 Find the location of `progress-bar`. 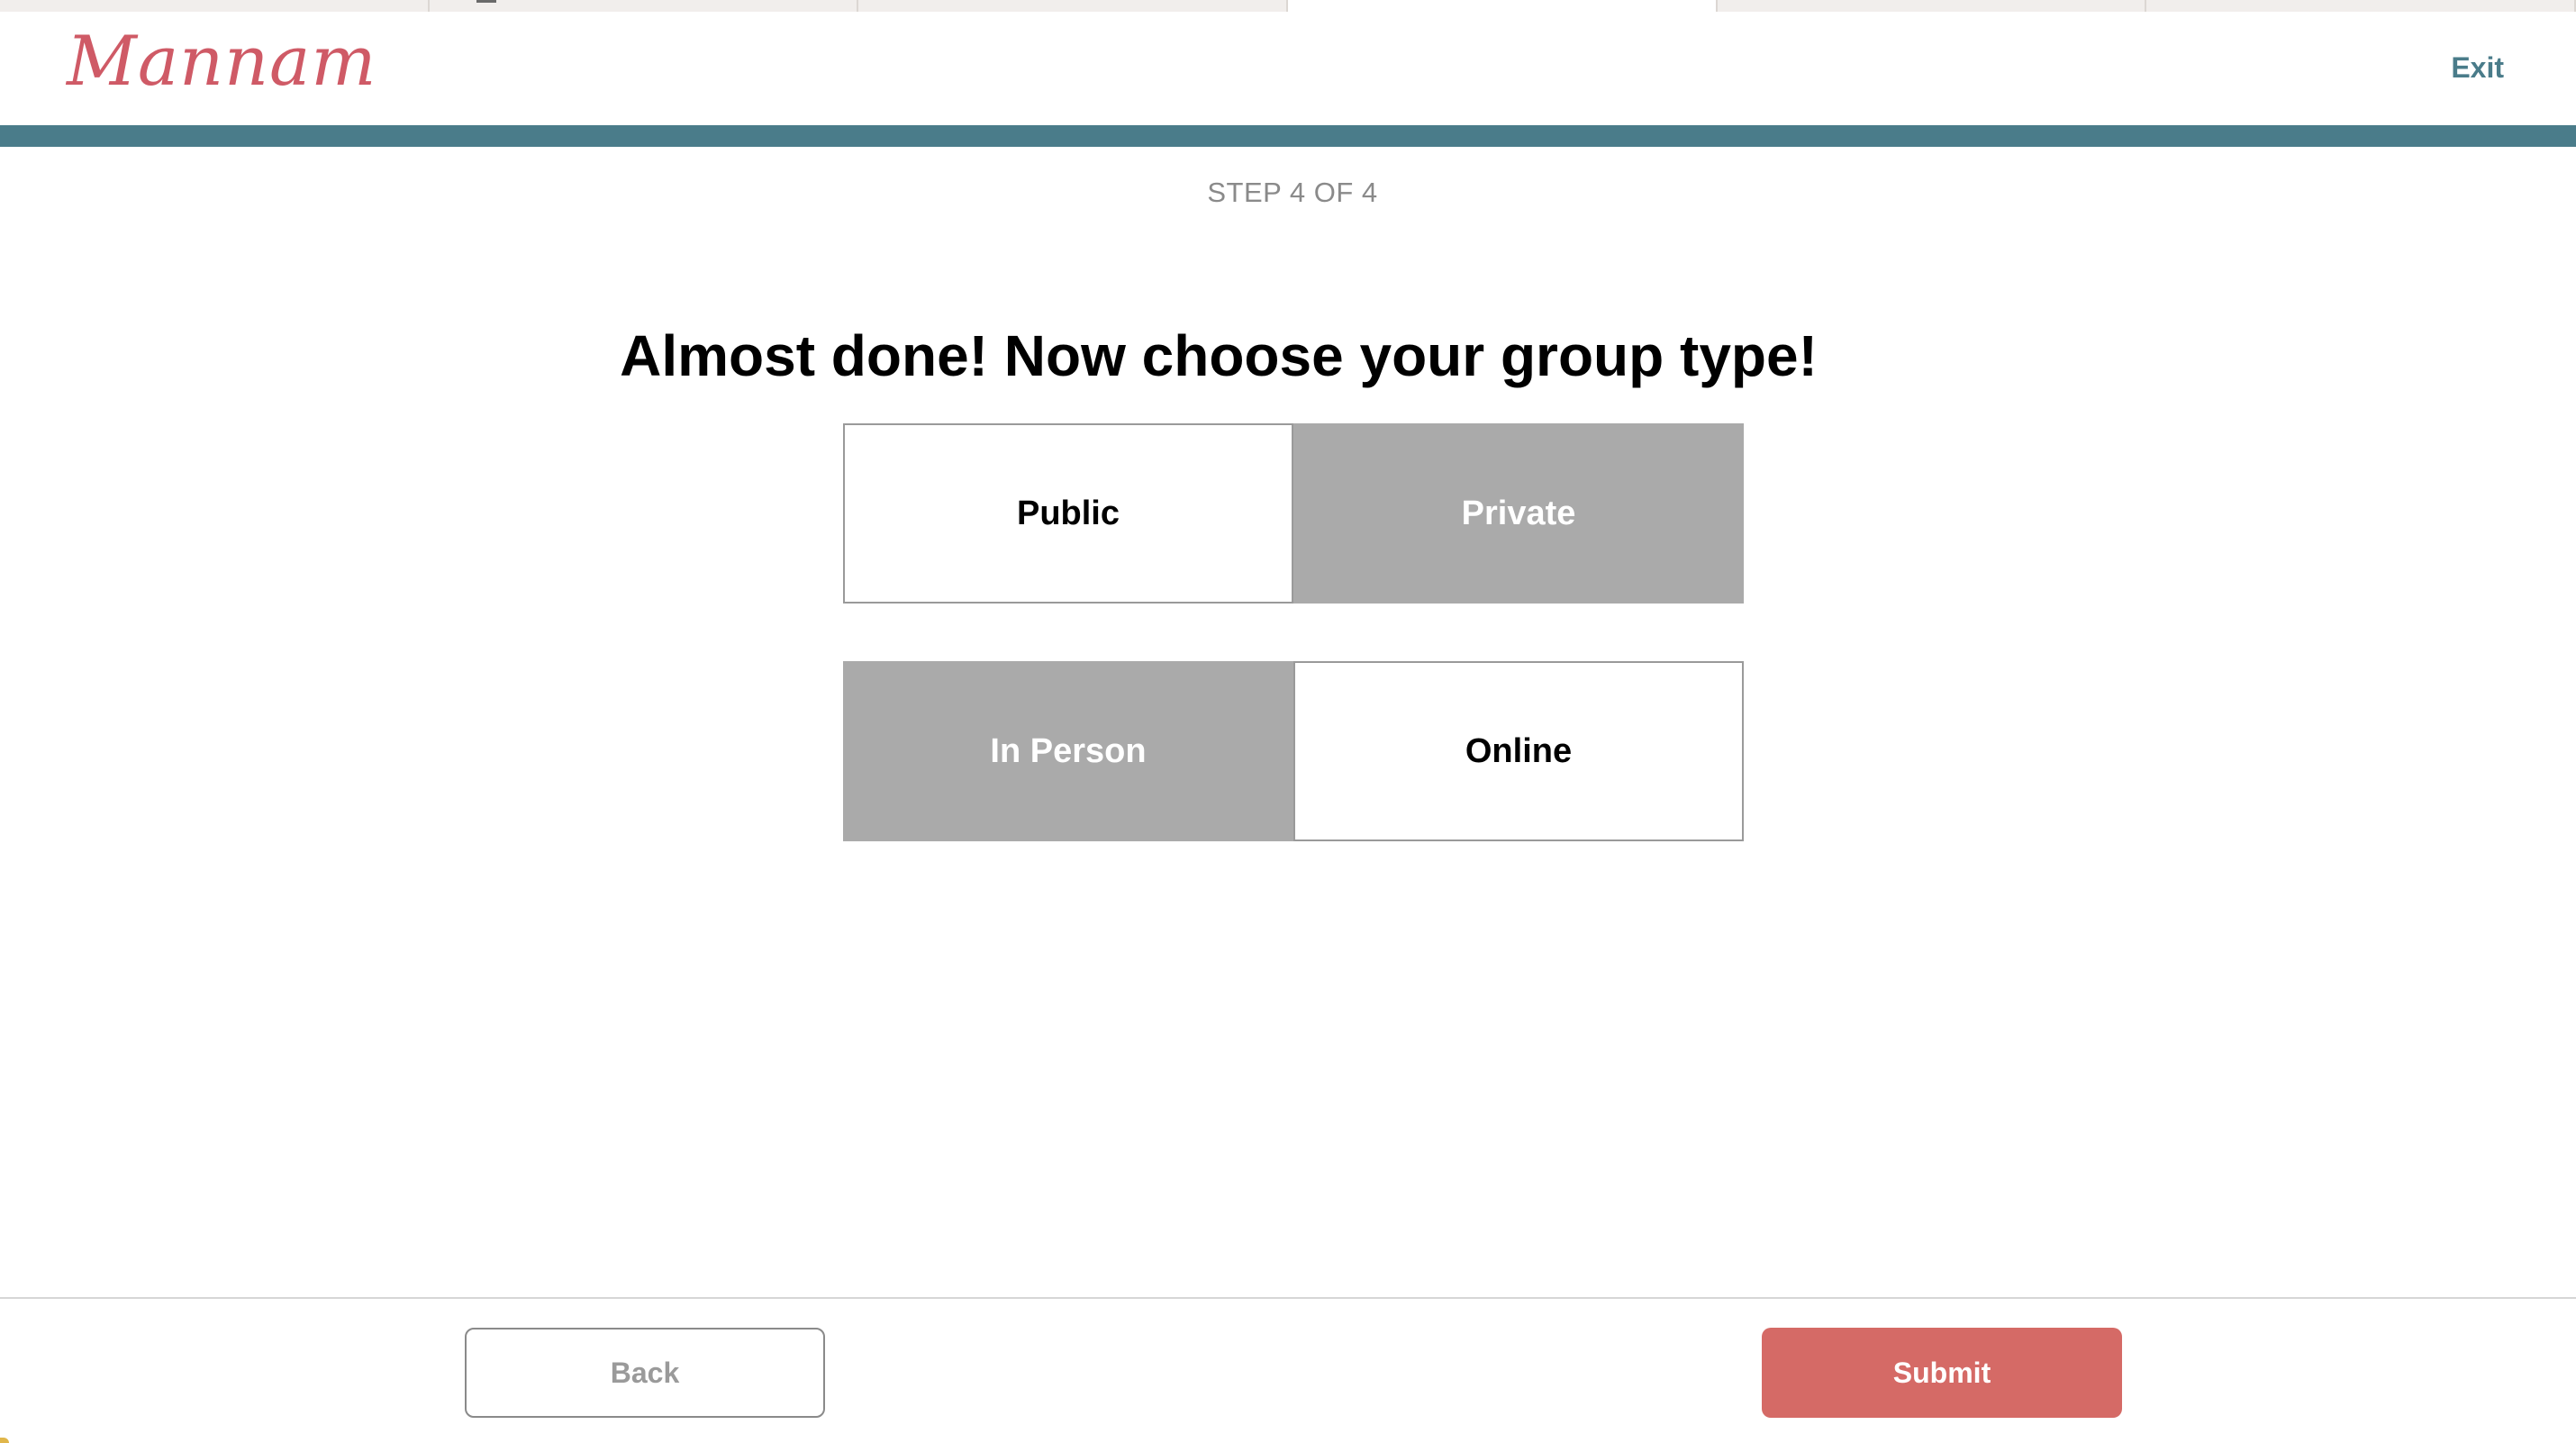

progress-bar is located at coordinates (1288, 136).